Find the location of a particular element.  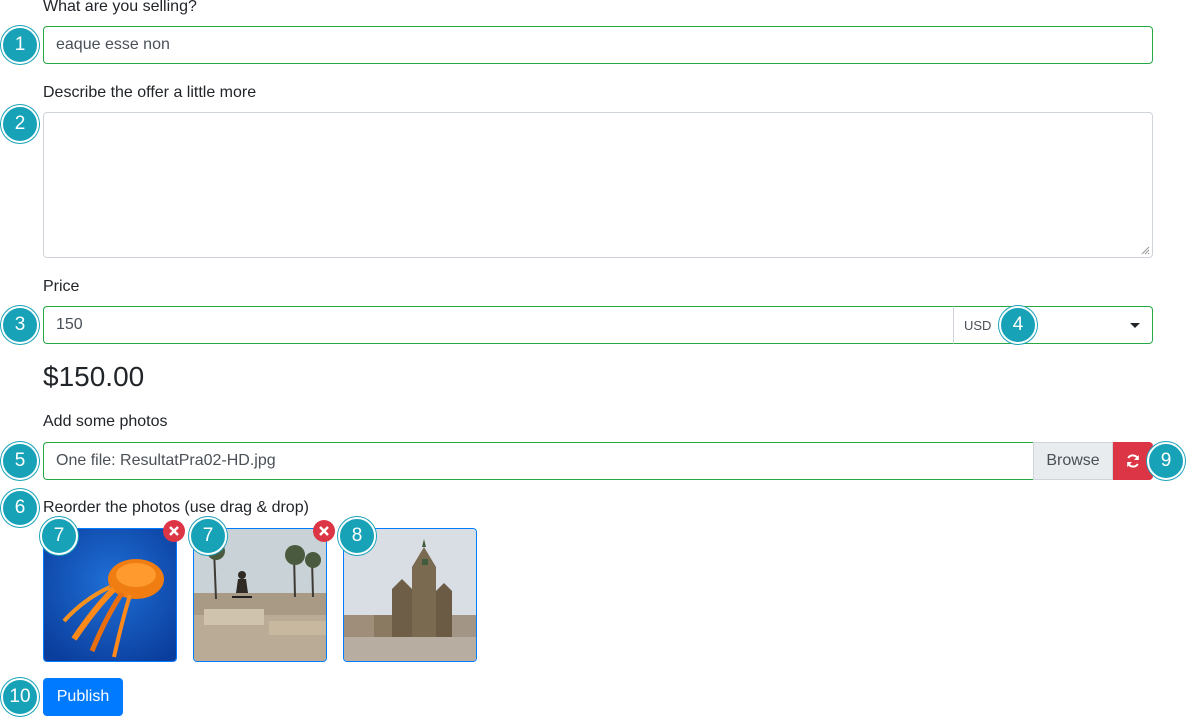

price-label: Price is located at coordinates (61, 286).